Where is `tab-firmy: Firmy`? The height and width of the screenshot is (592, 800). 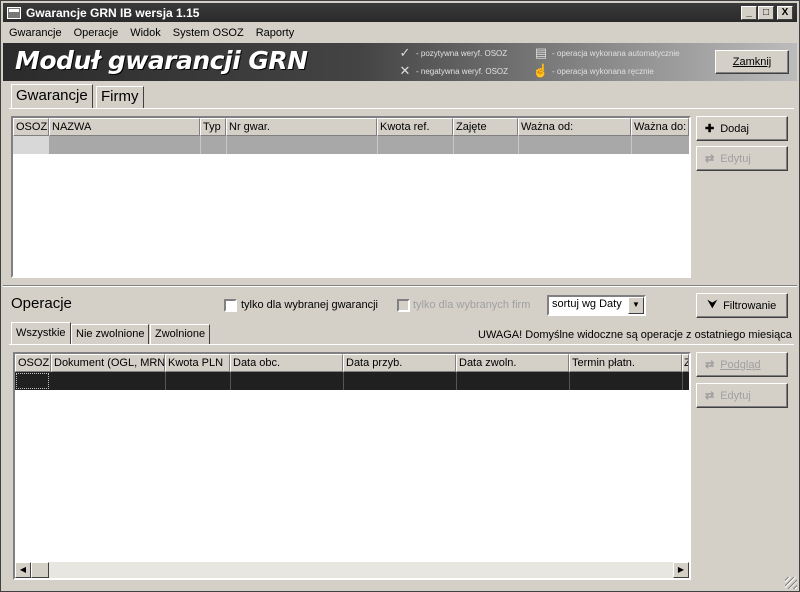 tab-firmy: Firmy is located at coordinates (120, 97).